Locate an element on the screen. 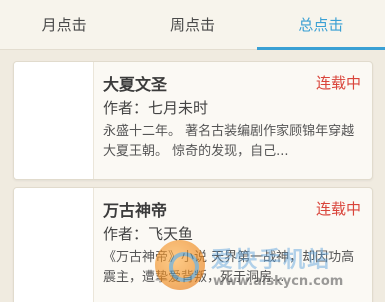  tab-weekly-clicks: 周点击 is located at coordinates (192, 24).